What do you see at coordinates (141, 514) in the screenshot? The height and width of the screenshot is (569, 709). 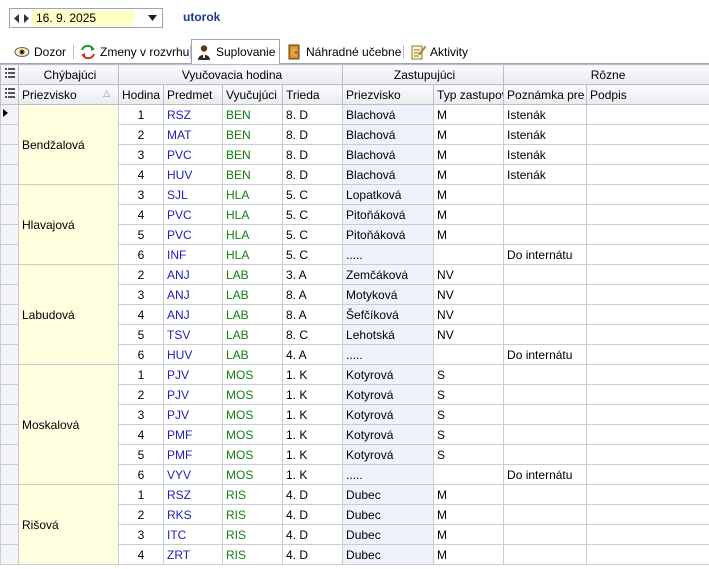 I see `lesson-number-cell: 2` at bounding box center [141, 514].